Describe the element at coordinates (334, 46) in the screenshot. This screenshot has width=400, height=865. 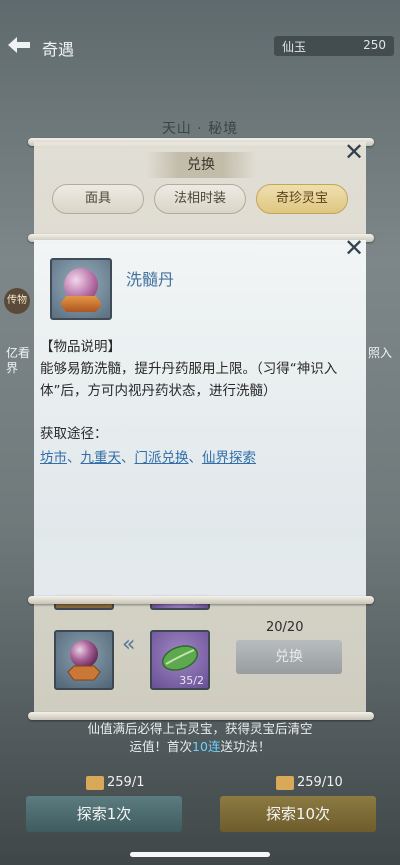
I see `currency-display: 仙玉 250` at that location.